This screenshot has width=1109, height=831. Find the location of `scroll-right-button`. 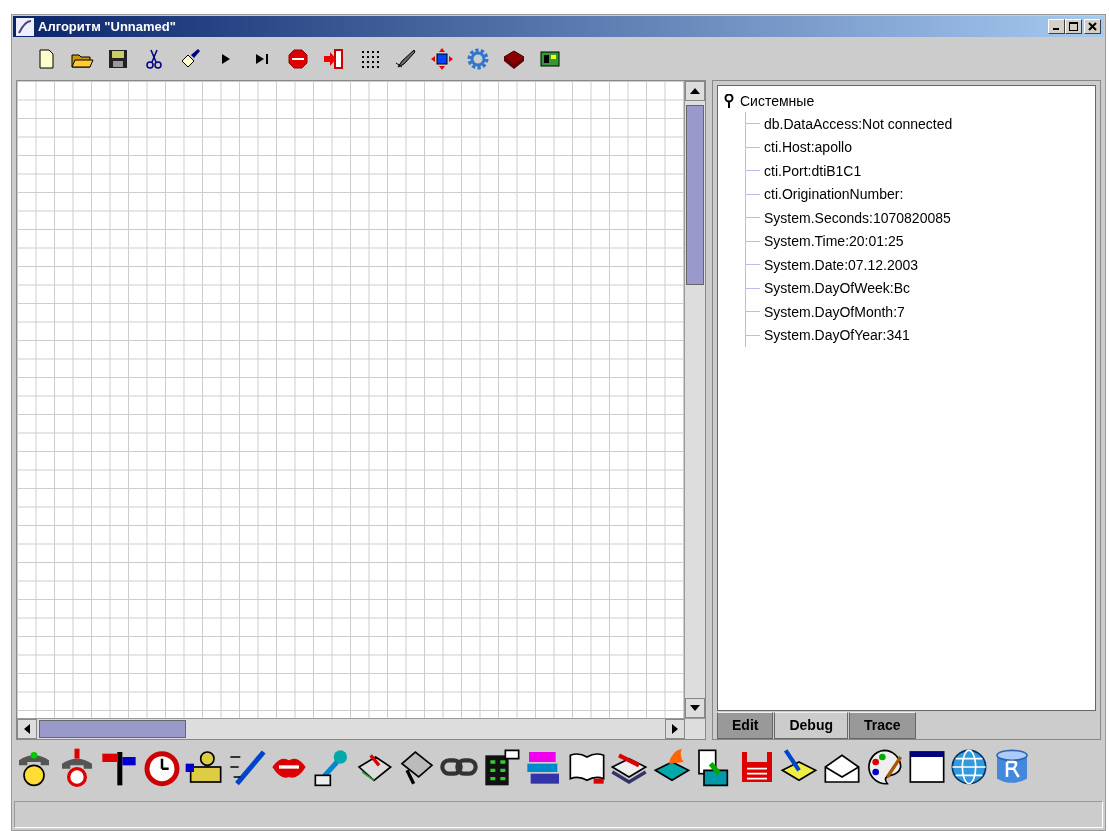

scroll-right-button is located at coordinates (675, 729).